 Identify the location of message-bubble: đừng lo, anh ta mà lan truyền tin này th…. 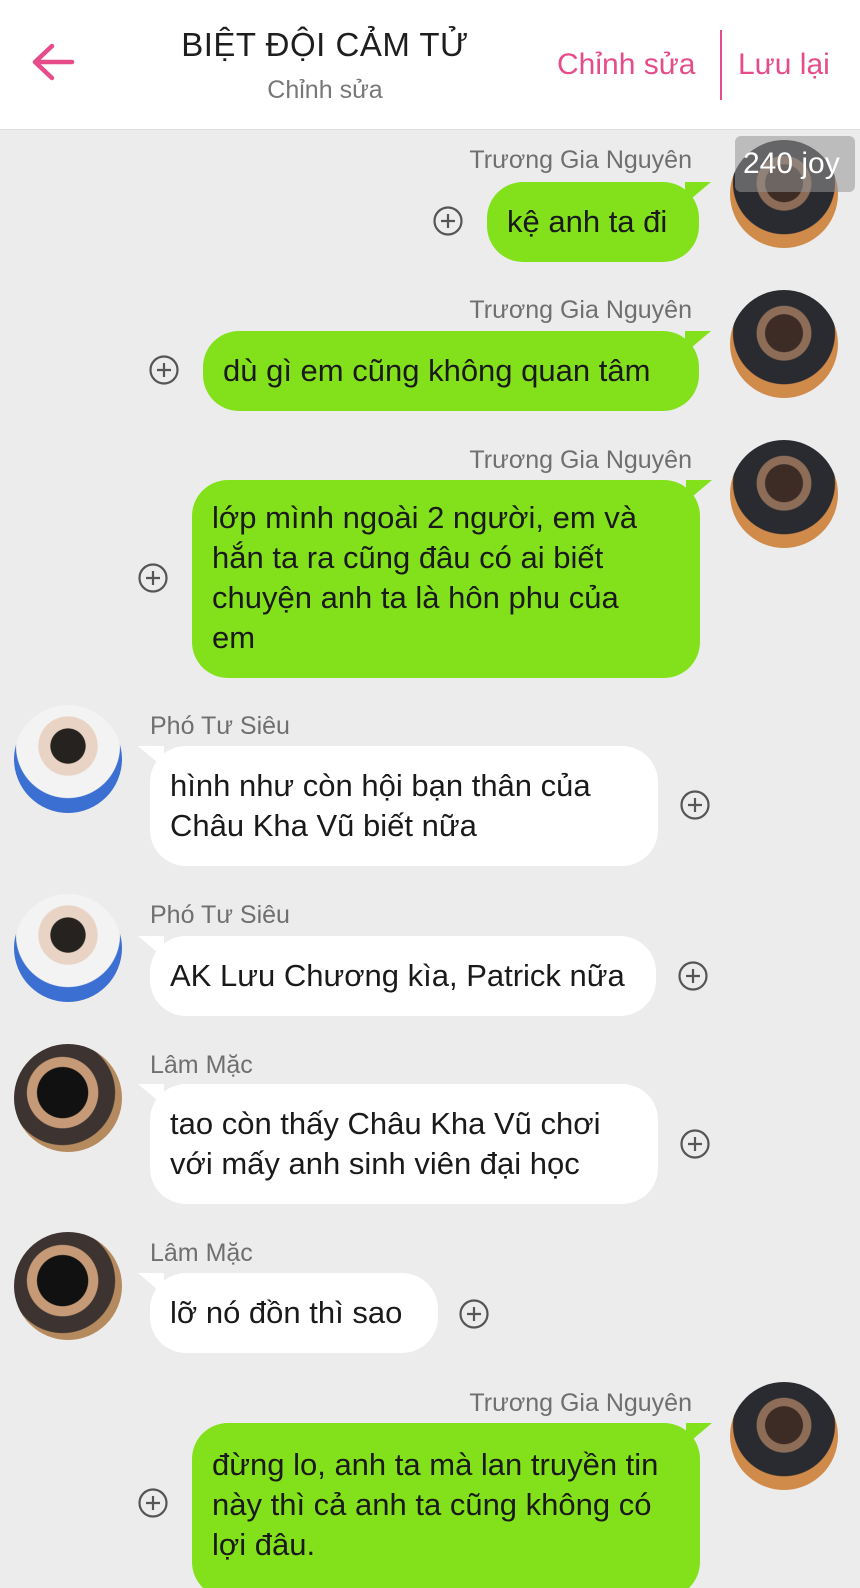
(452, 1505).